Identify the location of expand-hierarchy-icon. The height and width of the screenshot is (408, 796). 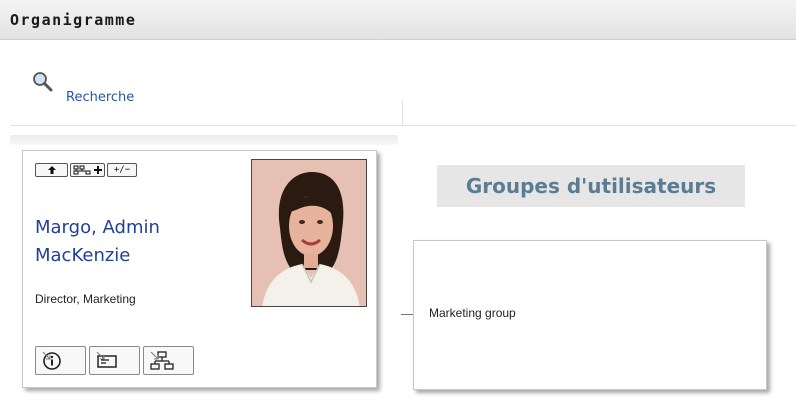
(87, 170).